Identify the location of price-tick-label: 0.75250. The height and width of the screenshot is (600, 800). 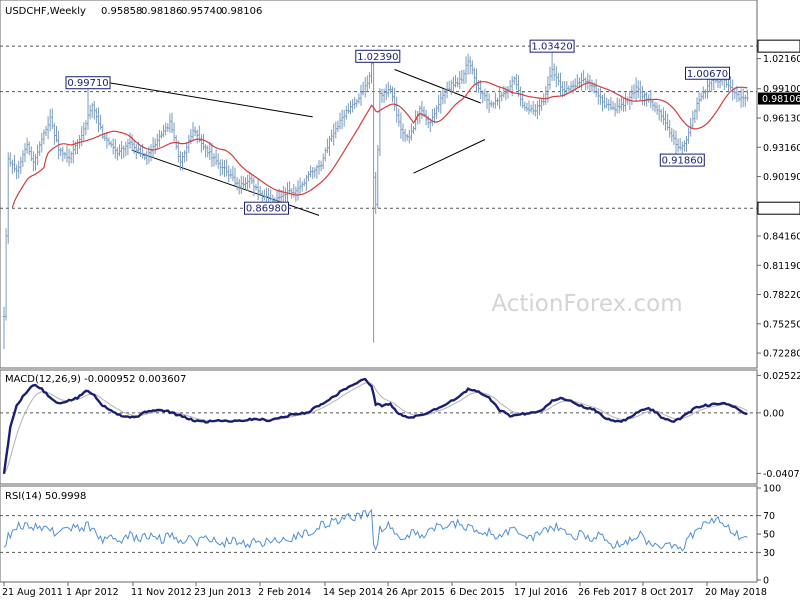
(781, 324).